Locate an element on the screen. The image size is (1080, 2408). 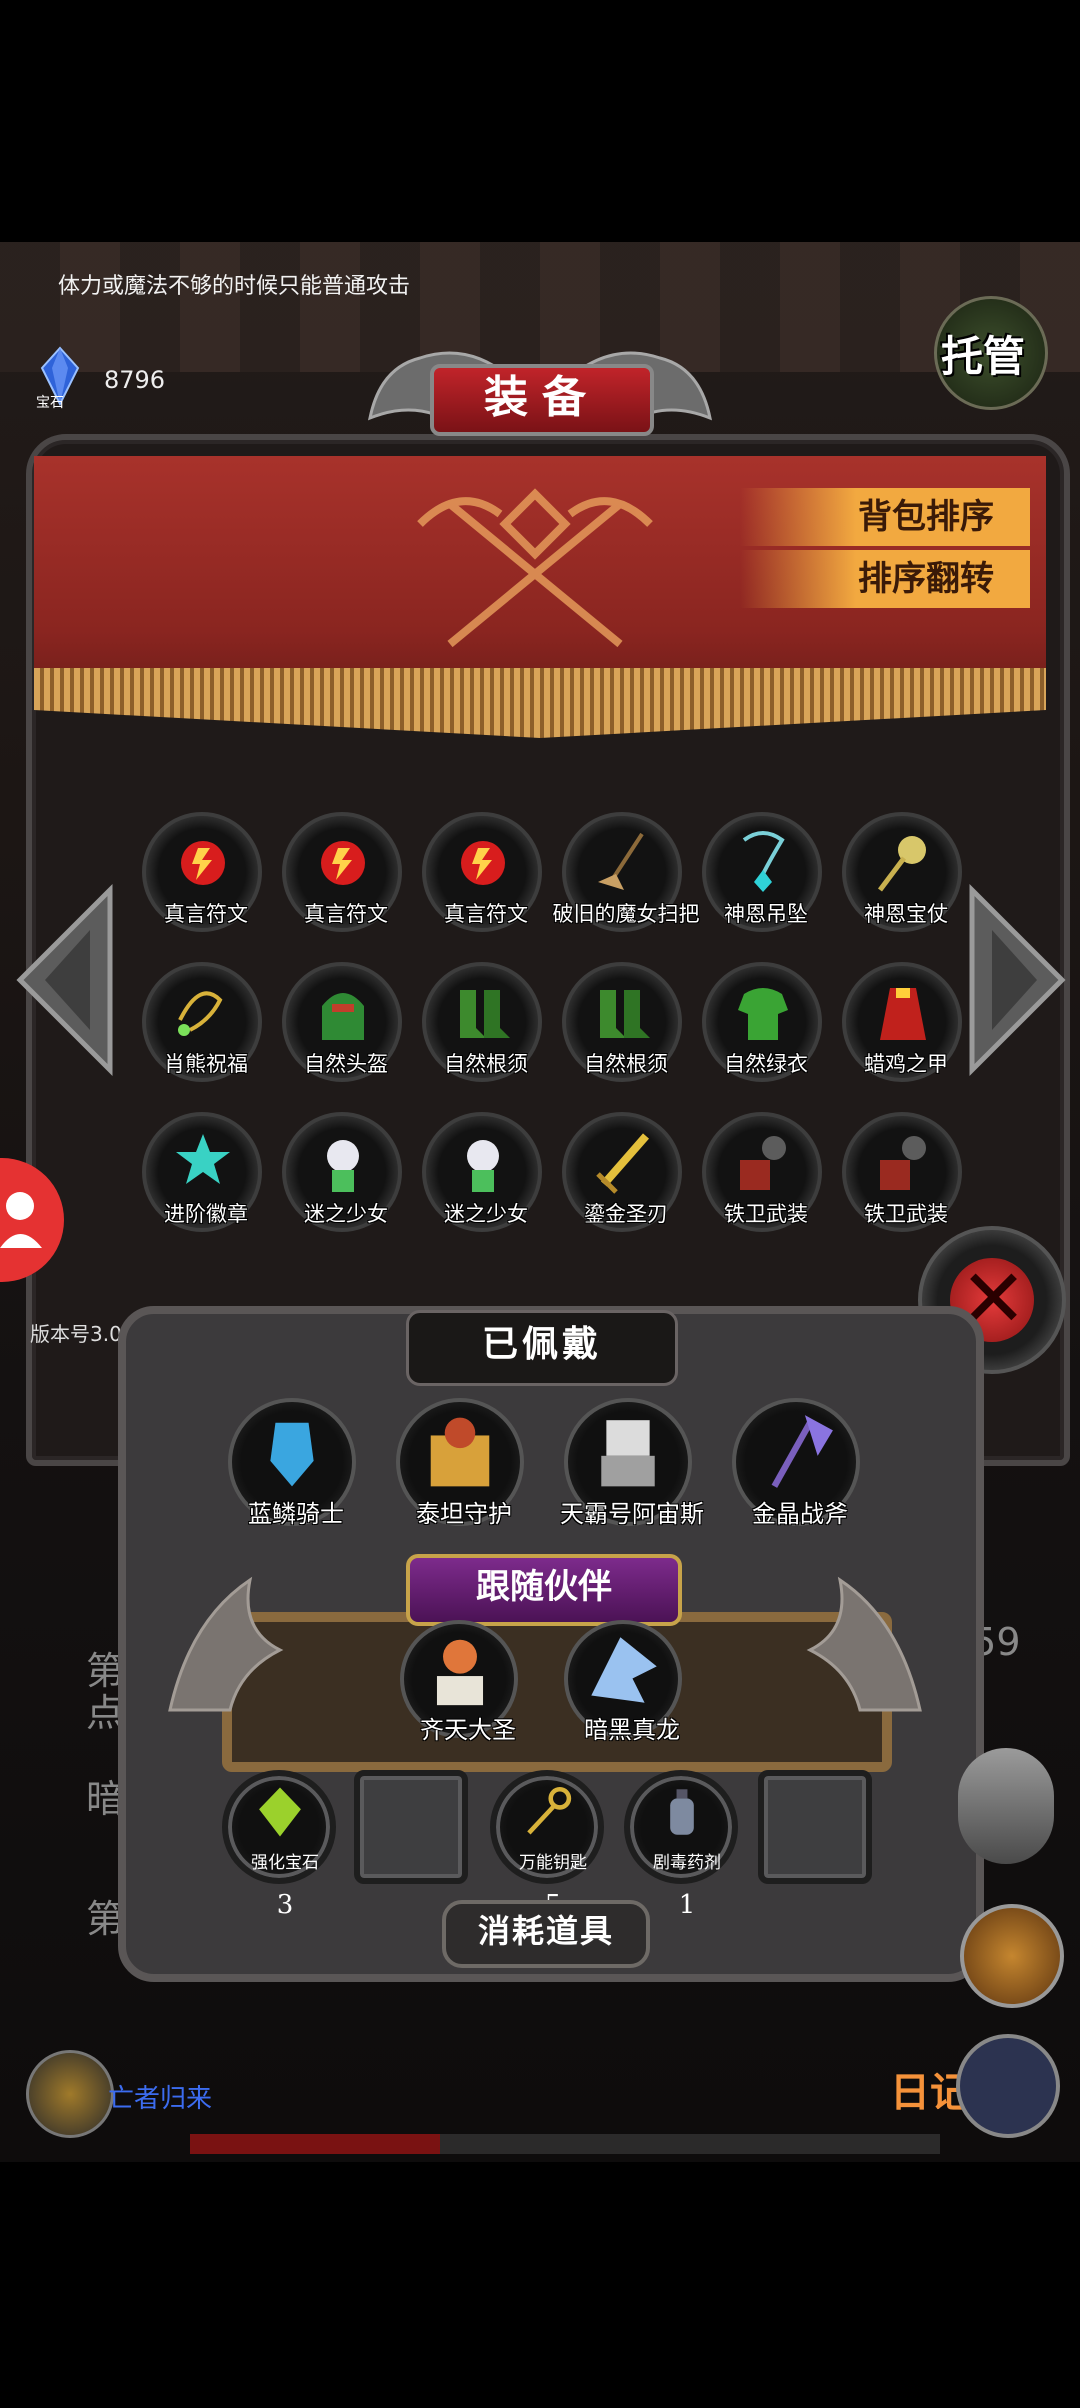
equipment-slot: 破旧的魔女扫把 is located at coordinates (626, 872).